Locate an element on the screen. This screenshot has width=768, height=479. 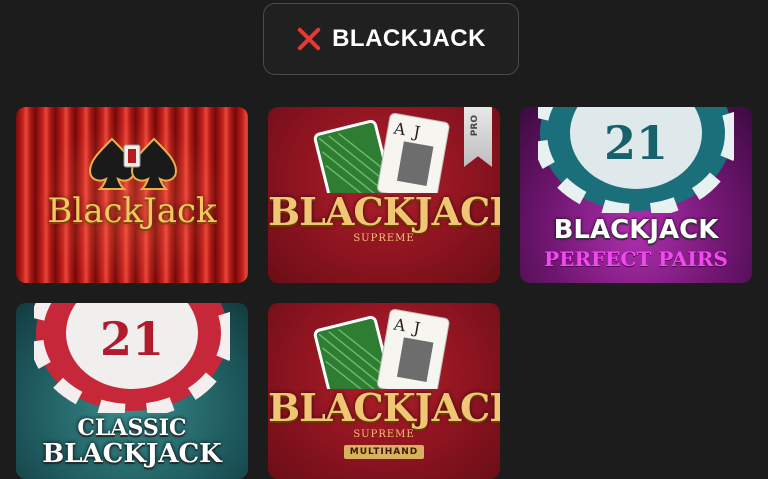
game-tile-blackjack-supreme-multihand: A J BLACKJACK SUPREME MULTIHAND is located at coordinates (384, 391).